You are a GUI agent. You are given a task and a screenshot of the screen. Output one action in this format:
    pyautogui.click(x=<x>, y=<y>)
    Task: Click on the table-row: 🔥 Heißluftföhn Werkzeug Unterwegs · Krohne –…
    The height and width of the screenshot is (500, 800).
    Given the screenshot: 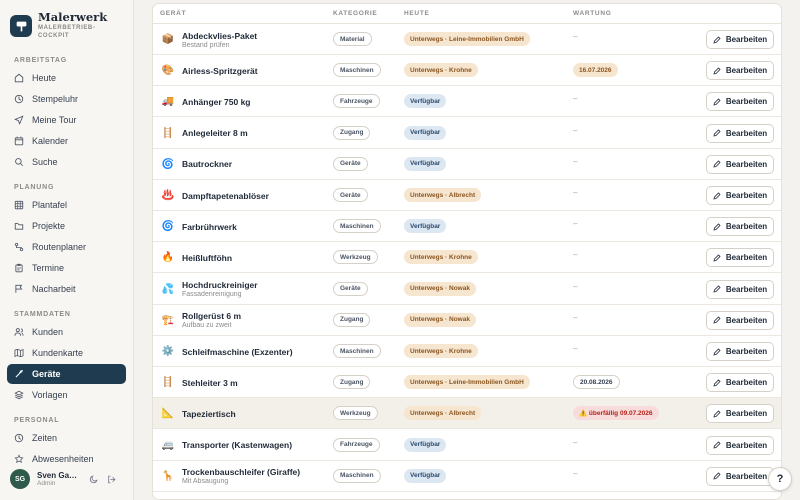 What is the action you would take?
    pyautogui.click(x=467, y=258)
    